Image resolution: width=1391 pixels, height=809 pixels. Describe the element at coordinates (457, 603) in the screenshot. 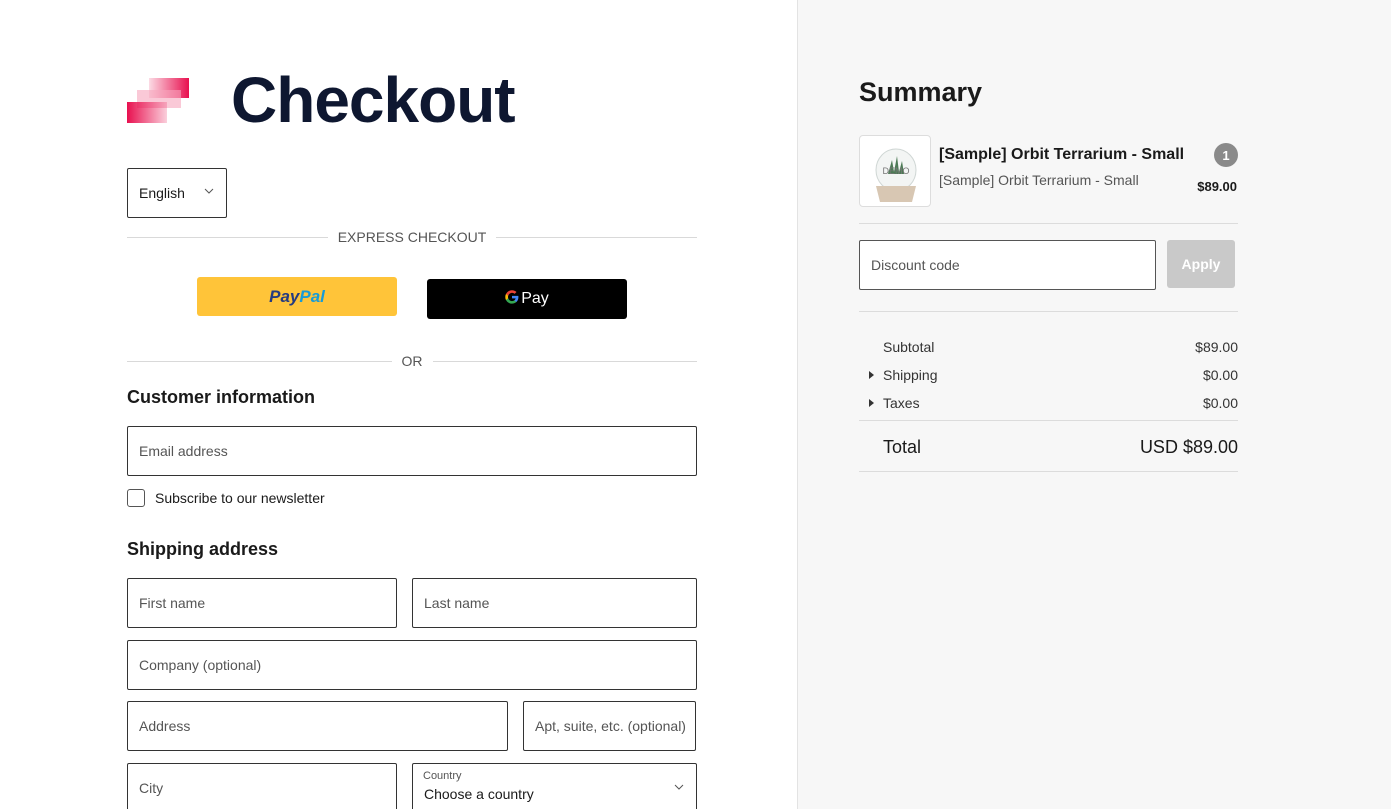

I see `last-name-placeholder: Last name` at that location.